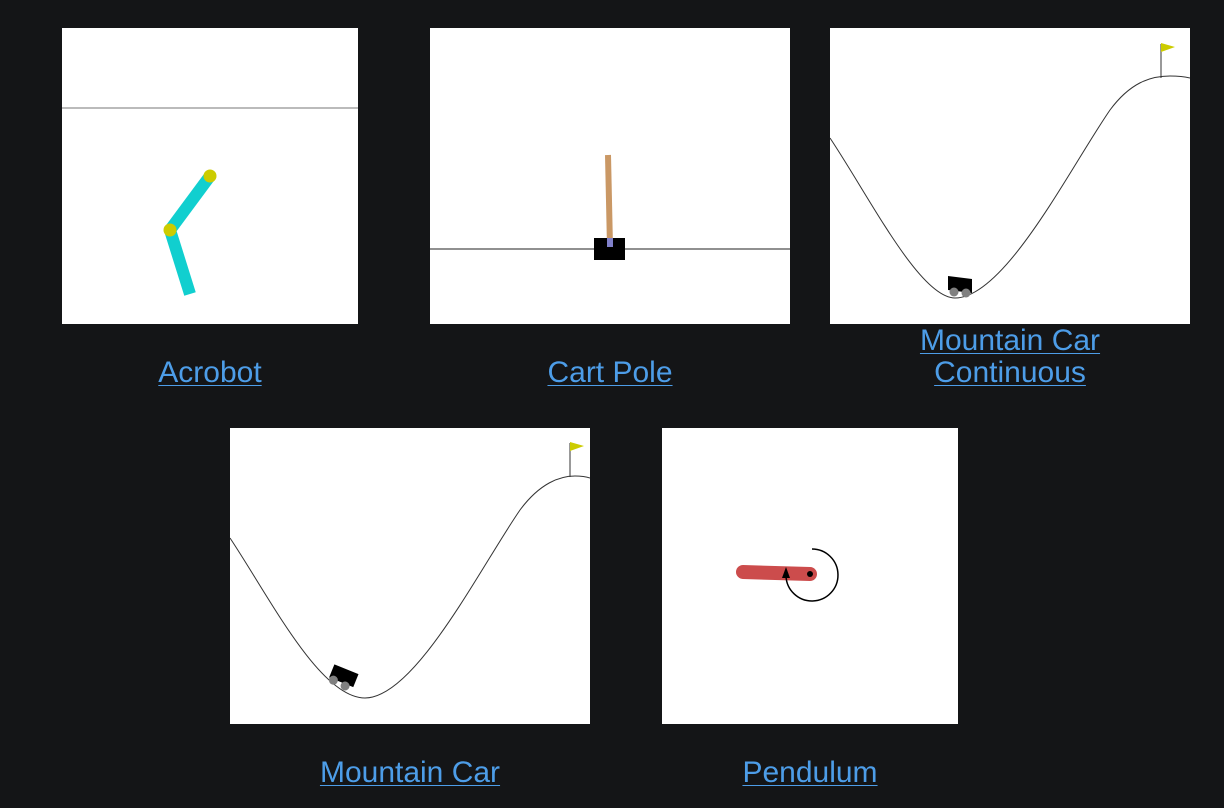 Image resolution: width=1224 pixels, height=808 pixels. I want to click on cartpole-link: Cart Pole, so click(610, 373).